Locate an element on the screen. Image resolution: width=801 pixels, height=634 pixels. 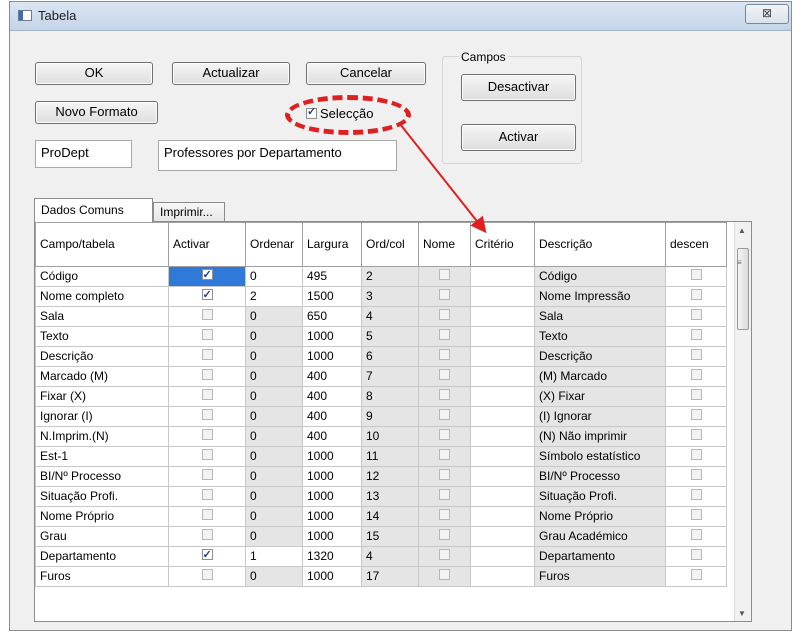
tab-common-data: Dados Comuns is located at coordinates (93, 210).